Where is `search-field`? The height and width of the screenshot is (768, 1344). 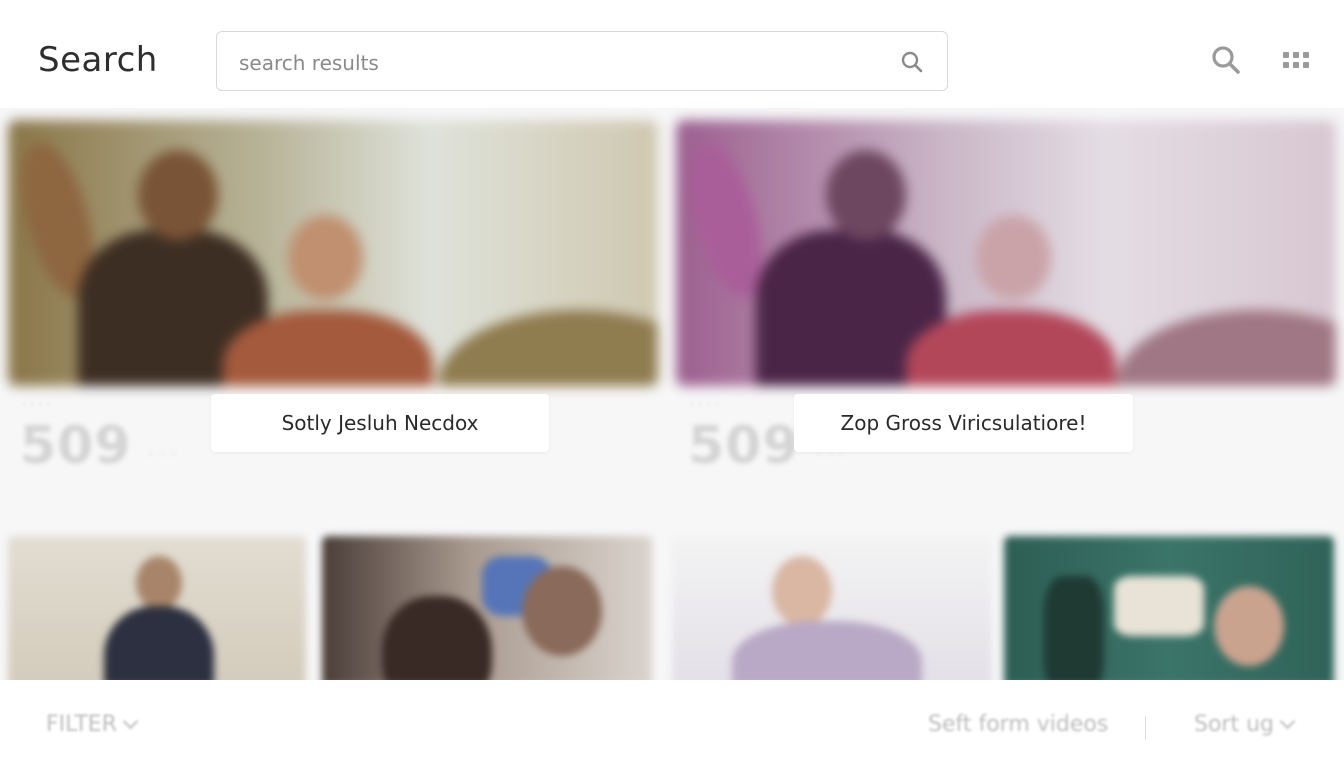
search-field is located at coordinates (582, 61).